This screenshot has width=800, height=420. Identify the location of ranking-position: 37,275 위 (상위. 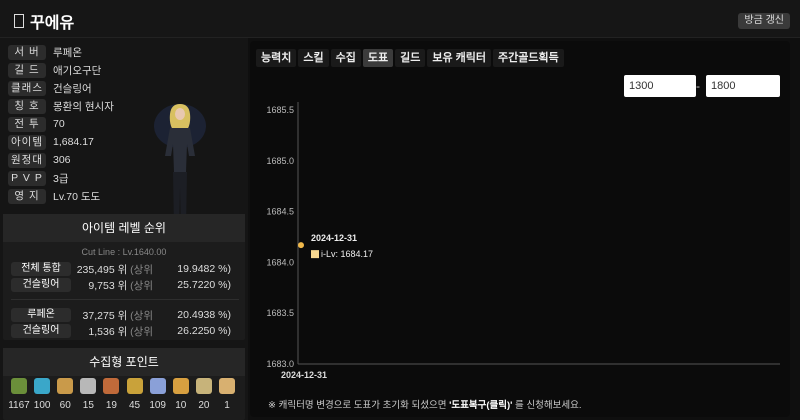
(118, 315).